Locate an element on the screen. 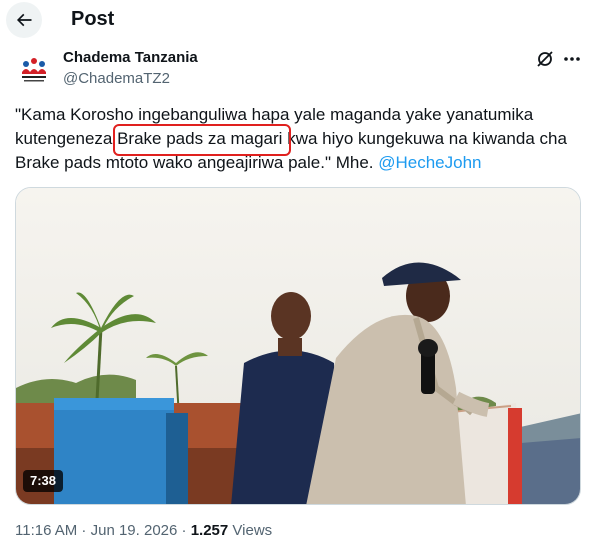 The height and width of the screenshot is (535, 596). video-duration: 7:38 is located at coordinates (43, 481).